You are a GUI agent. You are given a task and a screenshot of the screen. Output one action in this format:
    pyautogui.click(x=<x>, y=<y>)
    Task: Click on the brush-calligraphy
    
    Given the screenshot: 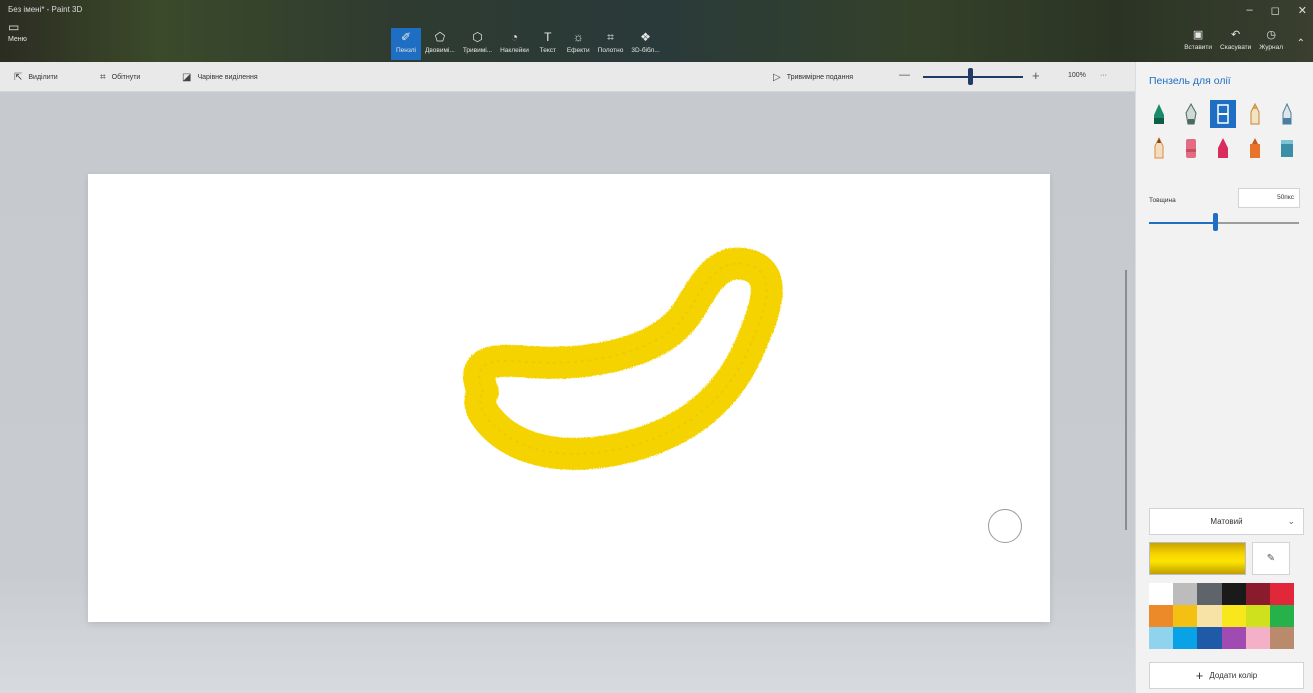 What is the action you would take?
    pyautogui.click(x=1191, y=114)
    